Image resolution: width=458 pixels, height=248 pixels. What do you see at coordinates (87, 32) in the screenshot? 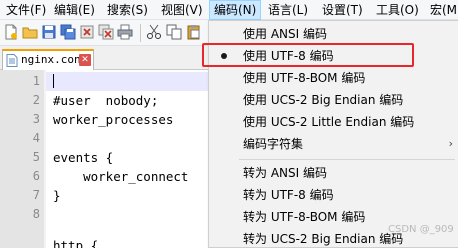
I see `close-file-icon` at bounding box center [87, 32].